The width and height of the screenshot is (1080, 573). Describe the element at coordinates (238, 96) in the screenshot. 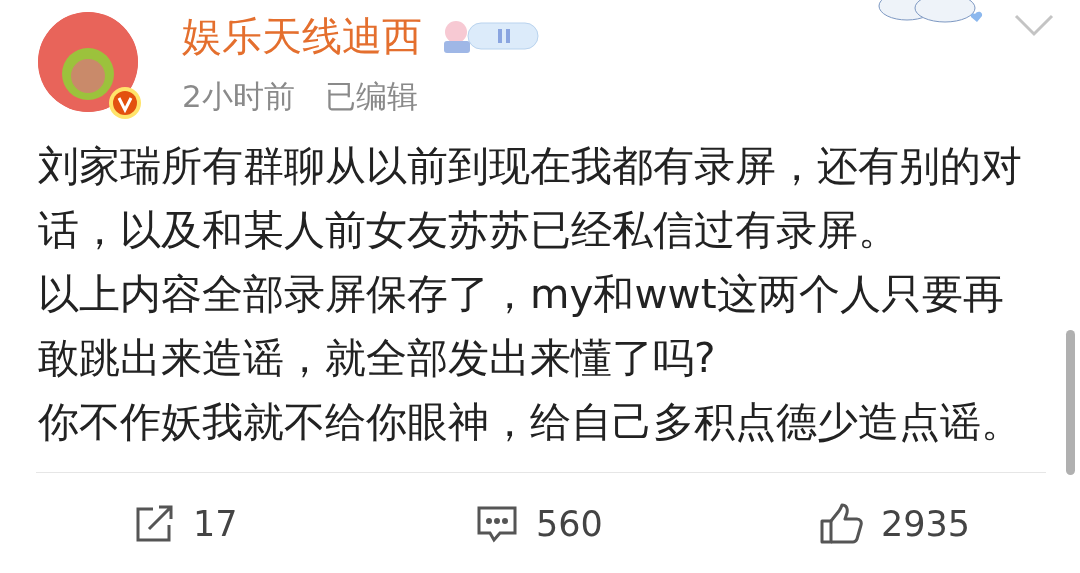

I see `post-time: 2小时前` at that location.